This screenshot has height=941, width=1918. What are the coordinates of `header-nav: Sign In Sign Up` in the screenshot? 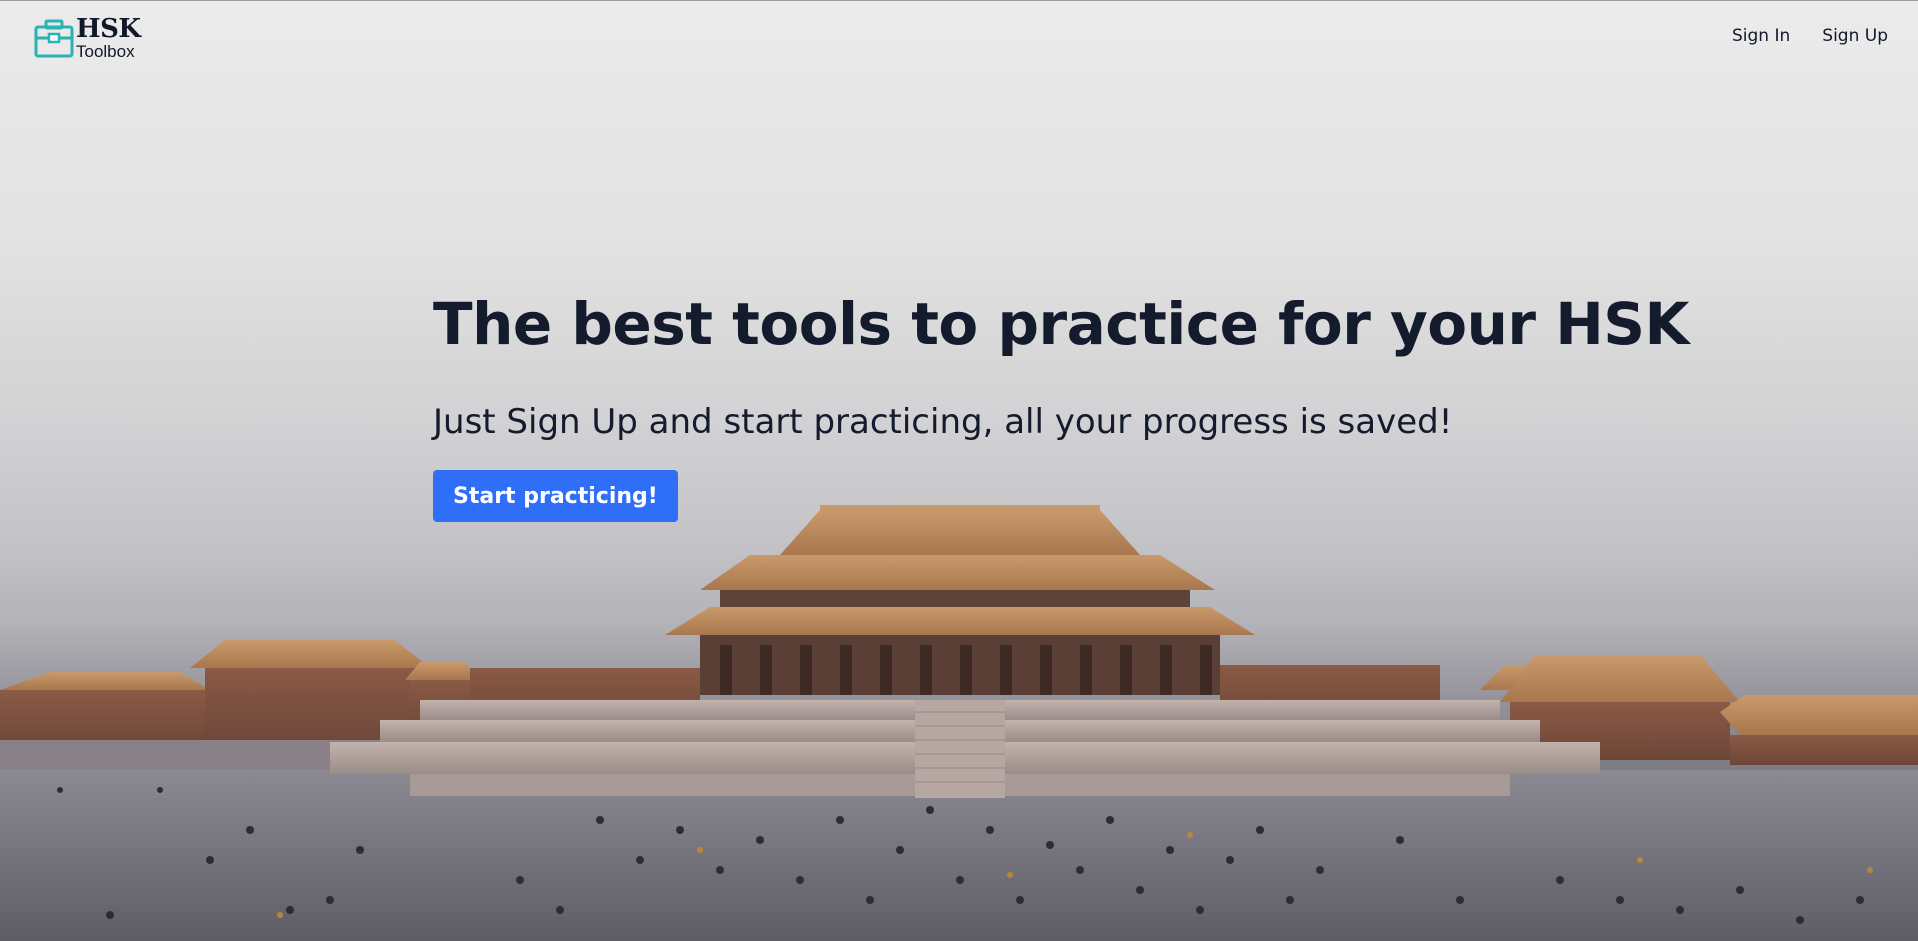 It's located at (1810, 36).